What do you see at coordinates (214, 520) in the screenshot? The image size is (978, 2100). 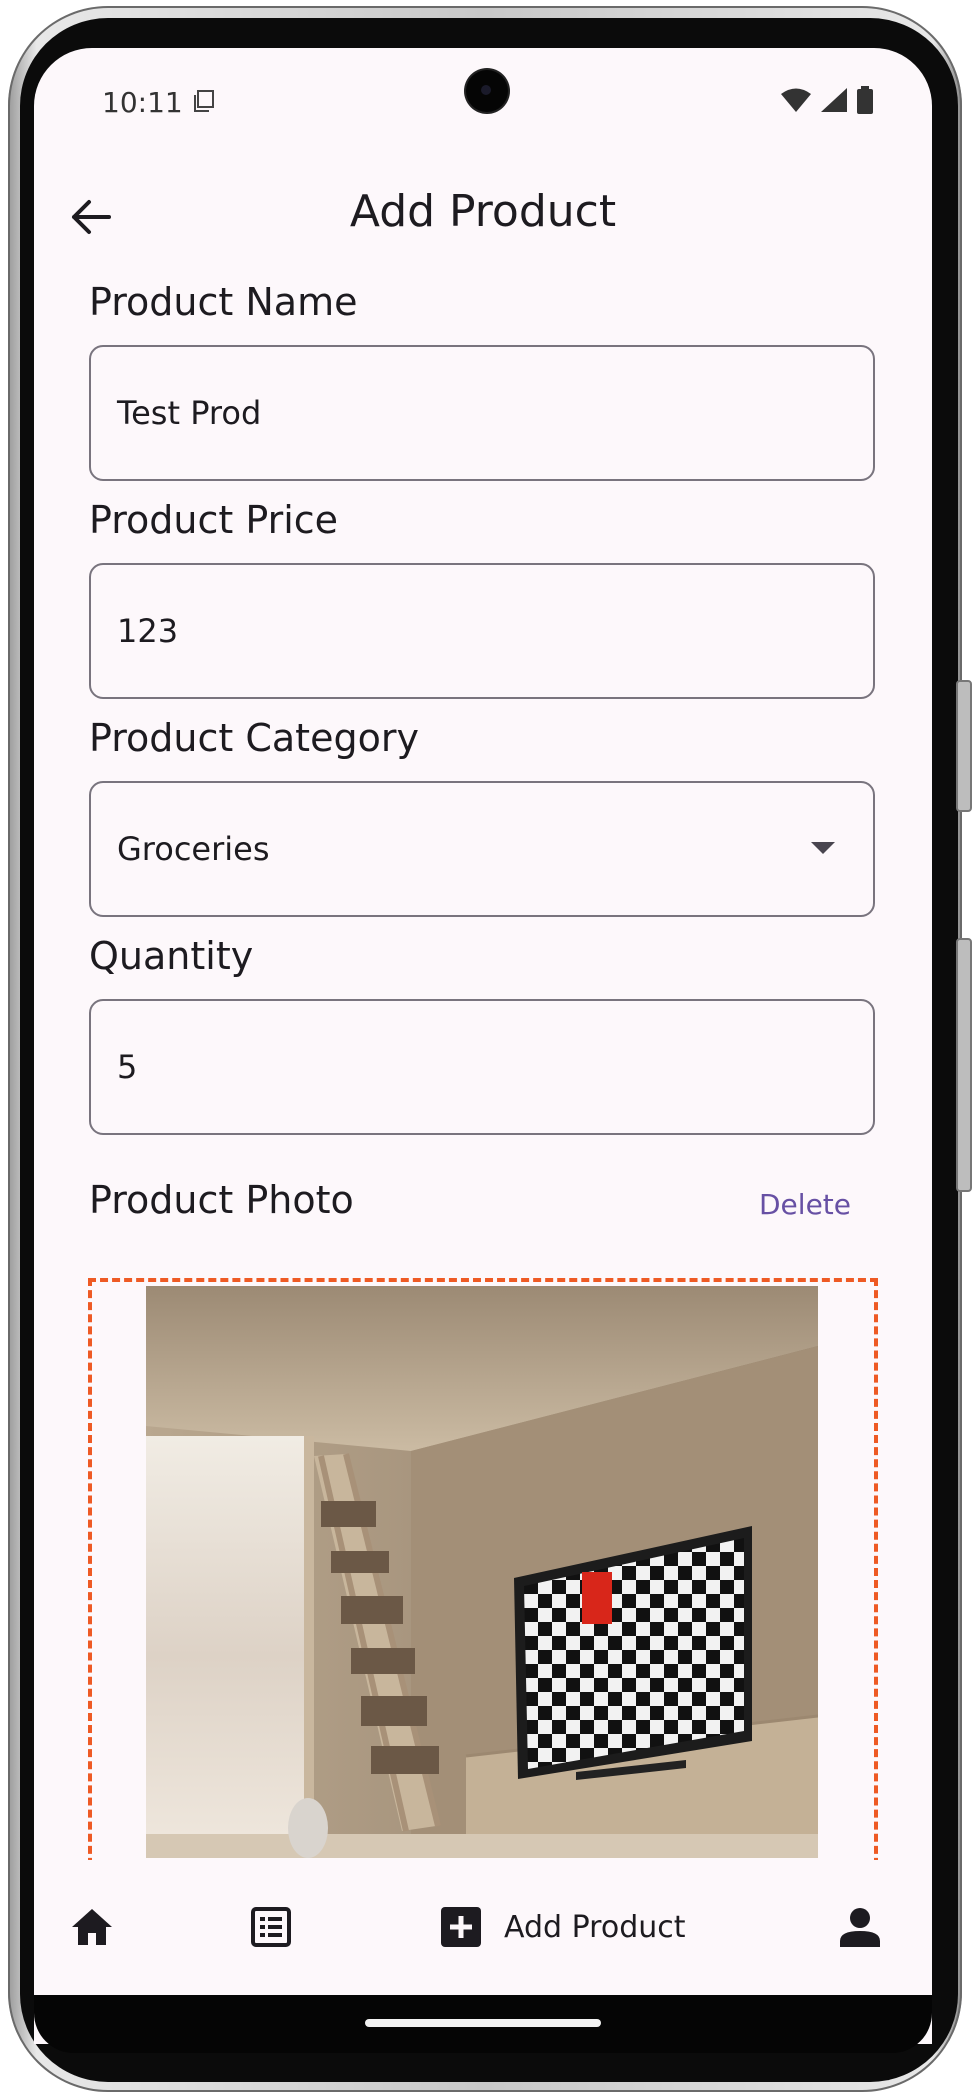 I see `product-price-label: Product Price` at bounding box center [214, 520].